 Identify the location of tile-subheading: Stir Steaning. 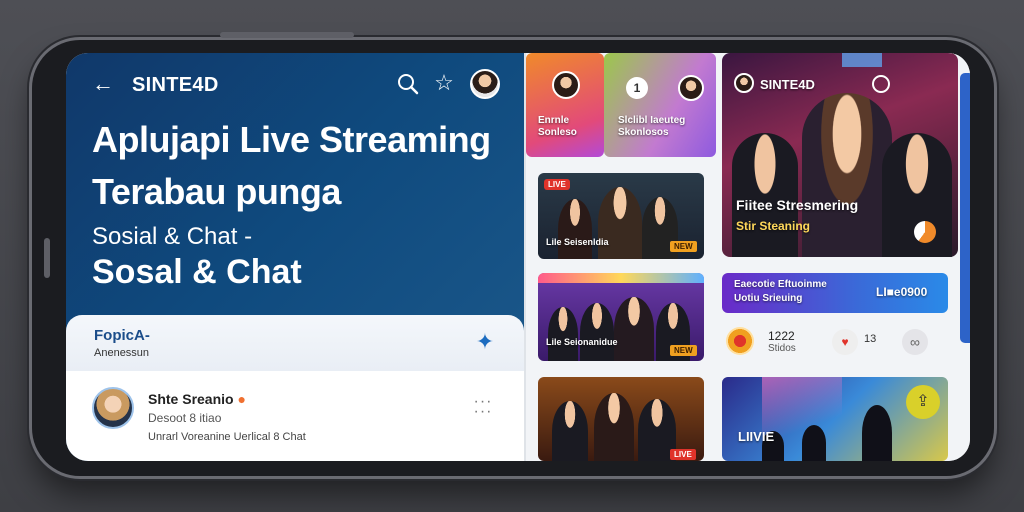
(773, 226).